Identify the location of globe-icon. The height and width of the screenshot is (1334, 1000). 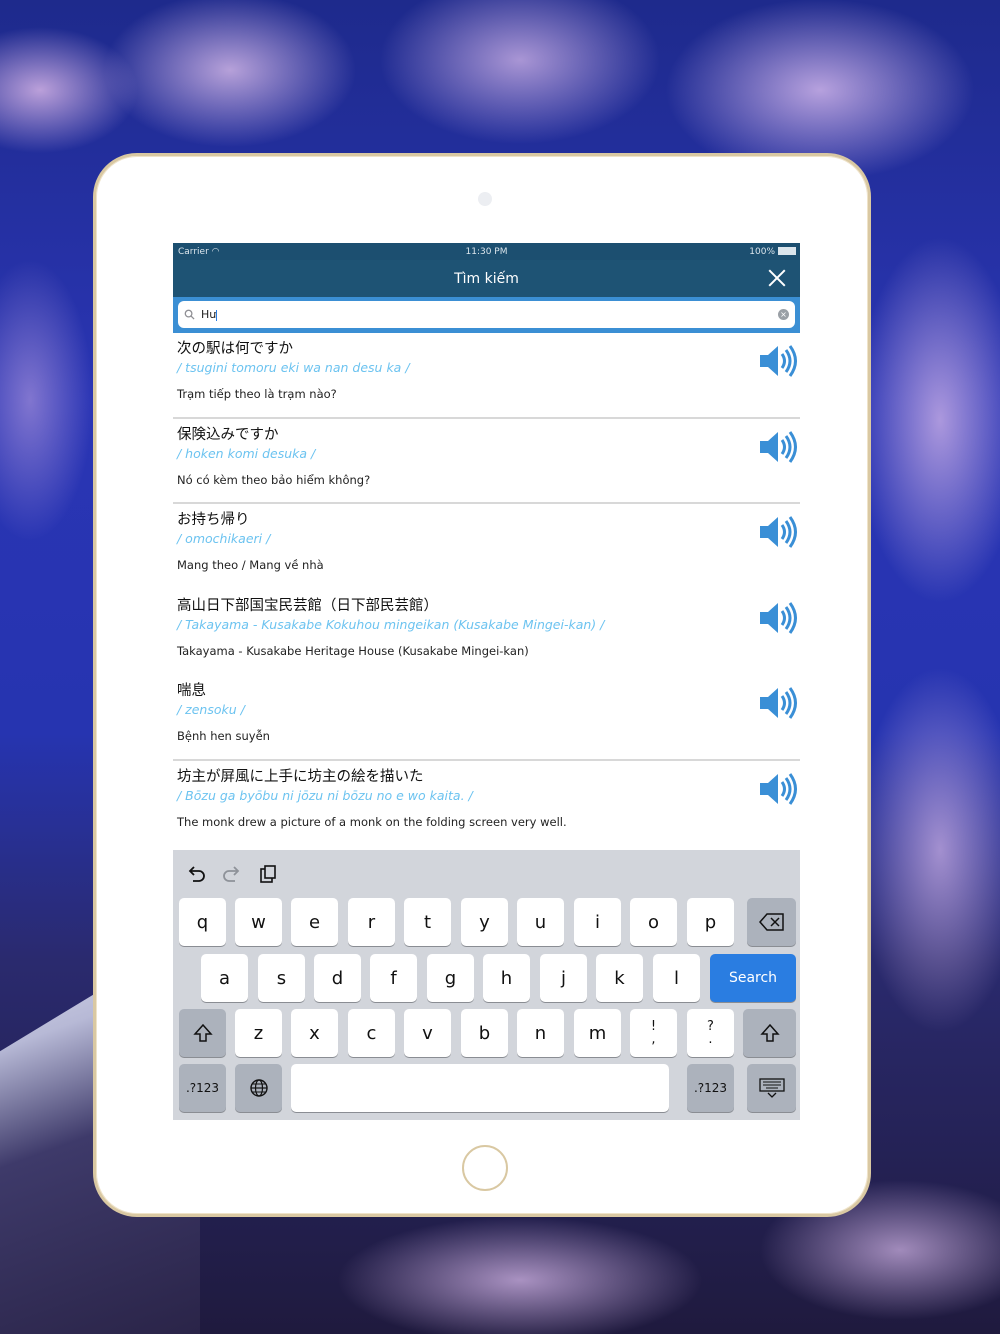
(258, 1088).